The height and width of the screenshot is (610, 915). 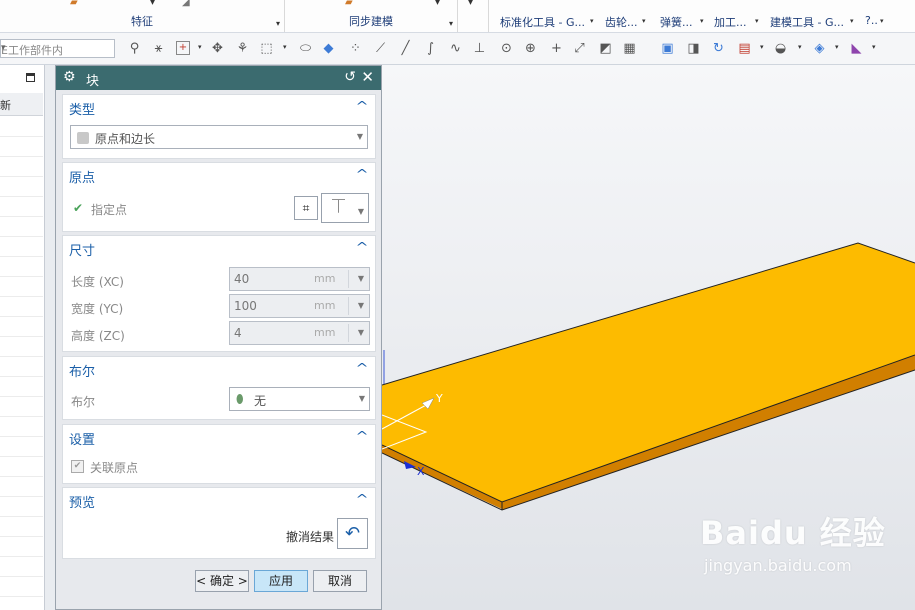 I want to click on reset-icon: ↺, so click(x=350, y=77).